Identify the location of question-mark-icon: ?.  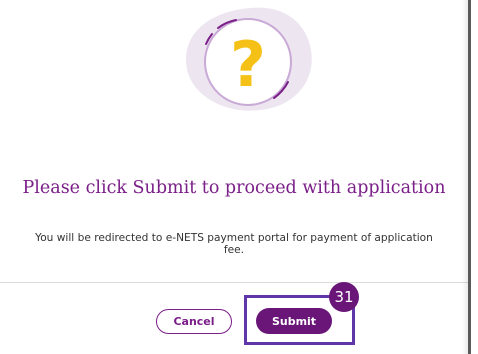
(249, 59).